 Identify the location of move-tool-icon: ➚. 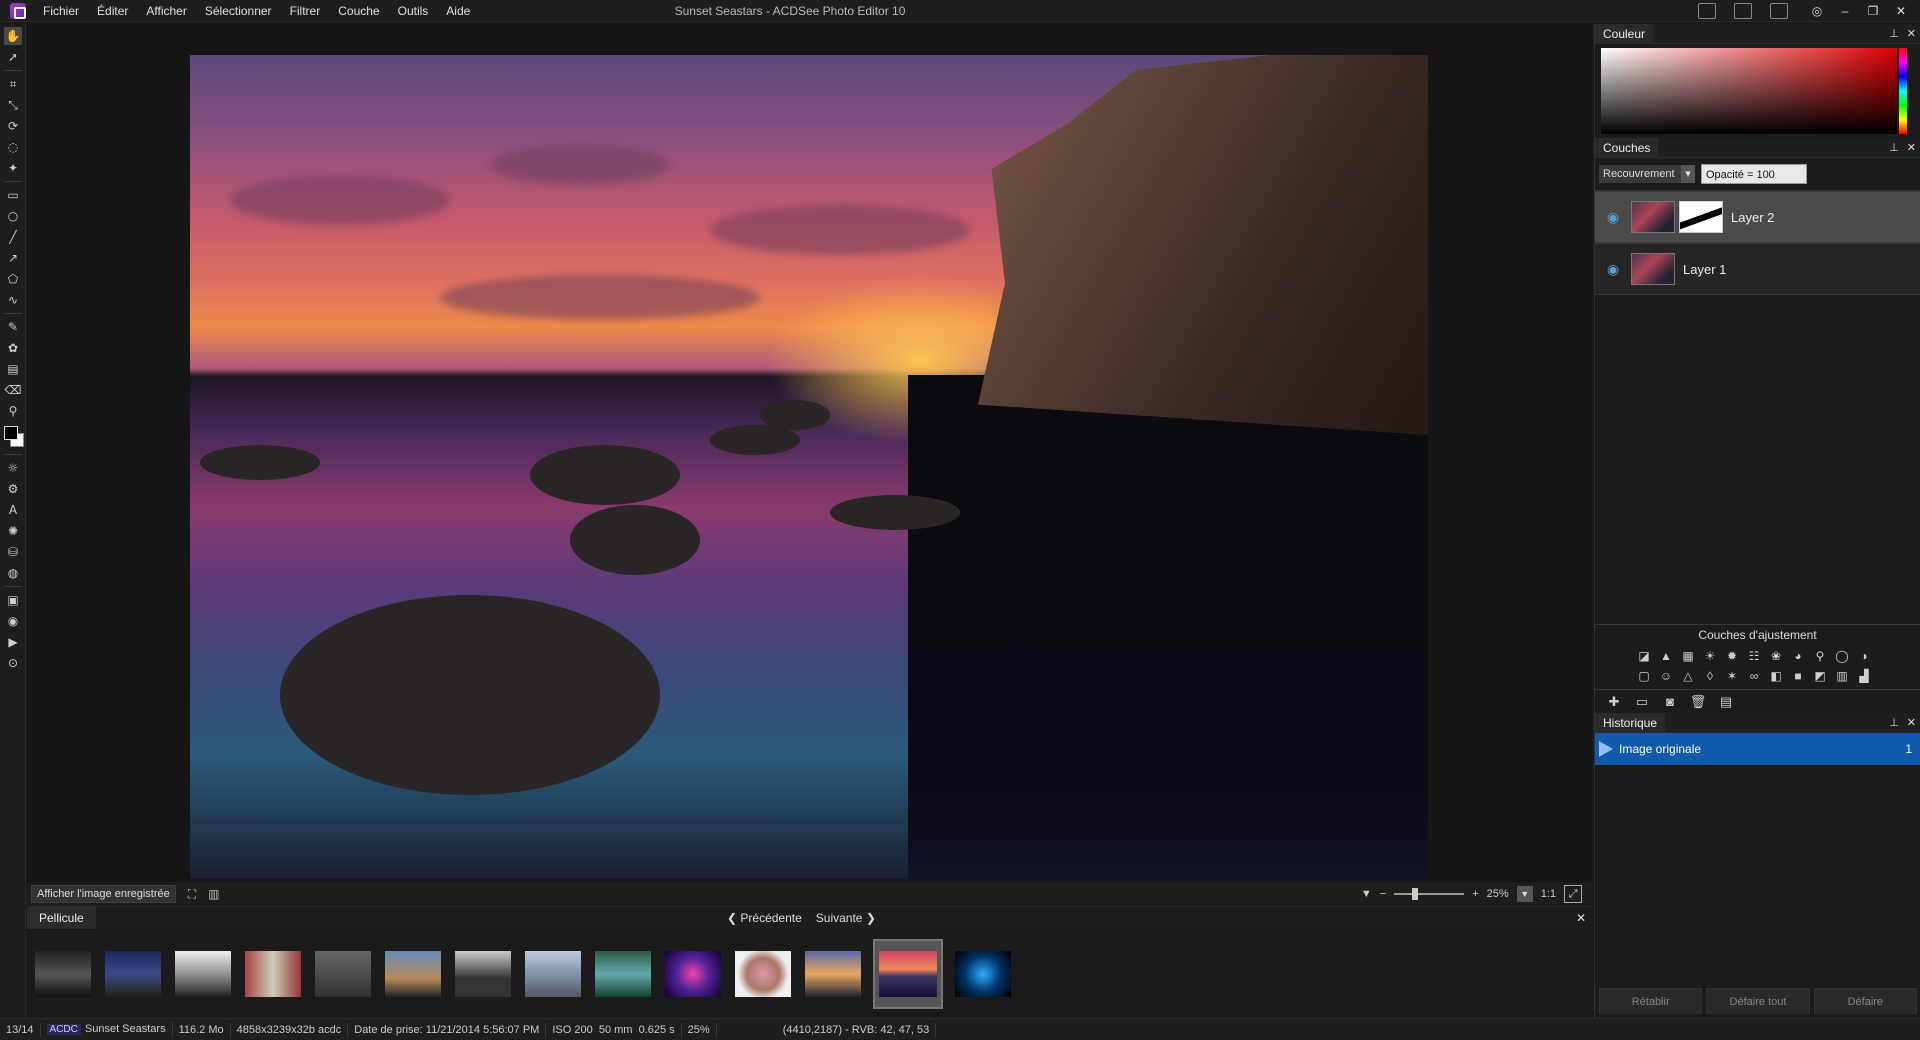
(13, 57).